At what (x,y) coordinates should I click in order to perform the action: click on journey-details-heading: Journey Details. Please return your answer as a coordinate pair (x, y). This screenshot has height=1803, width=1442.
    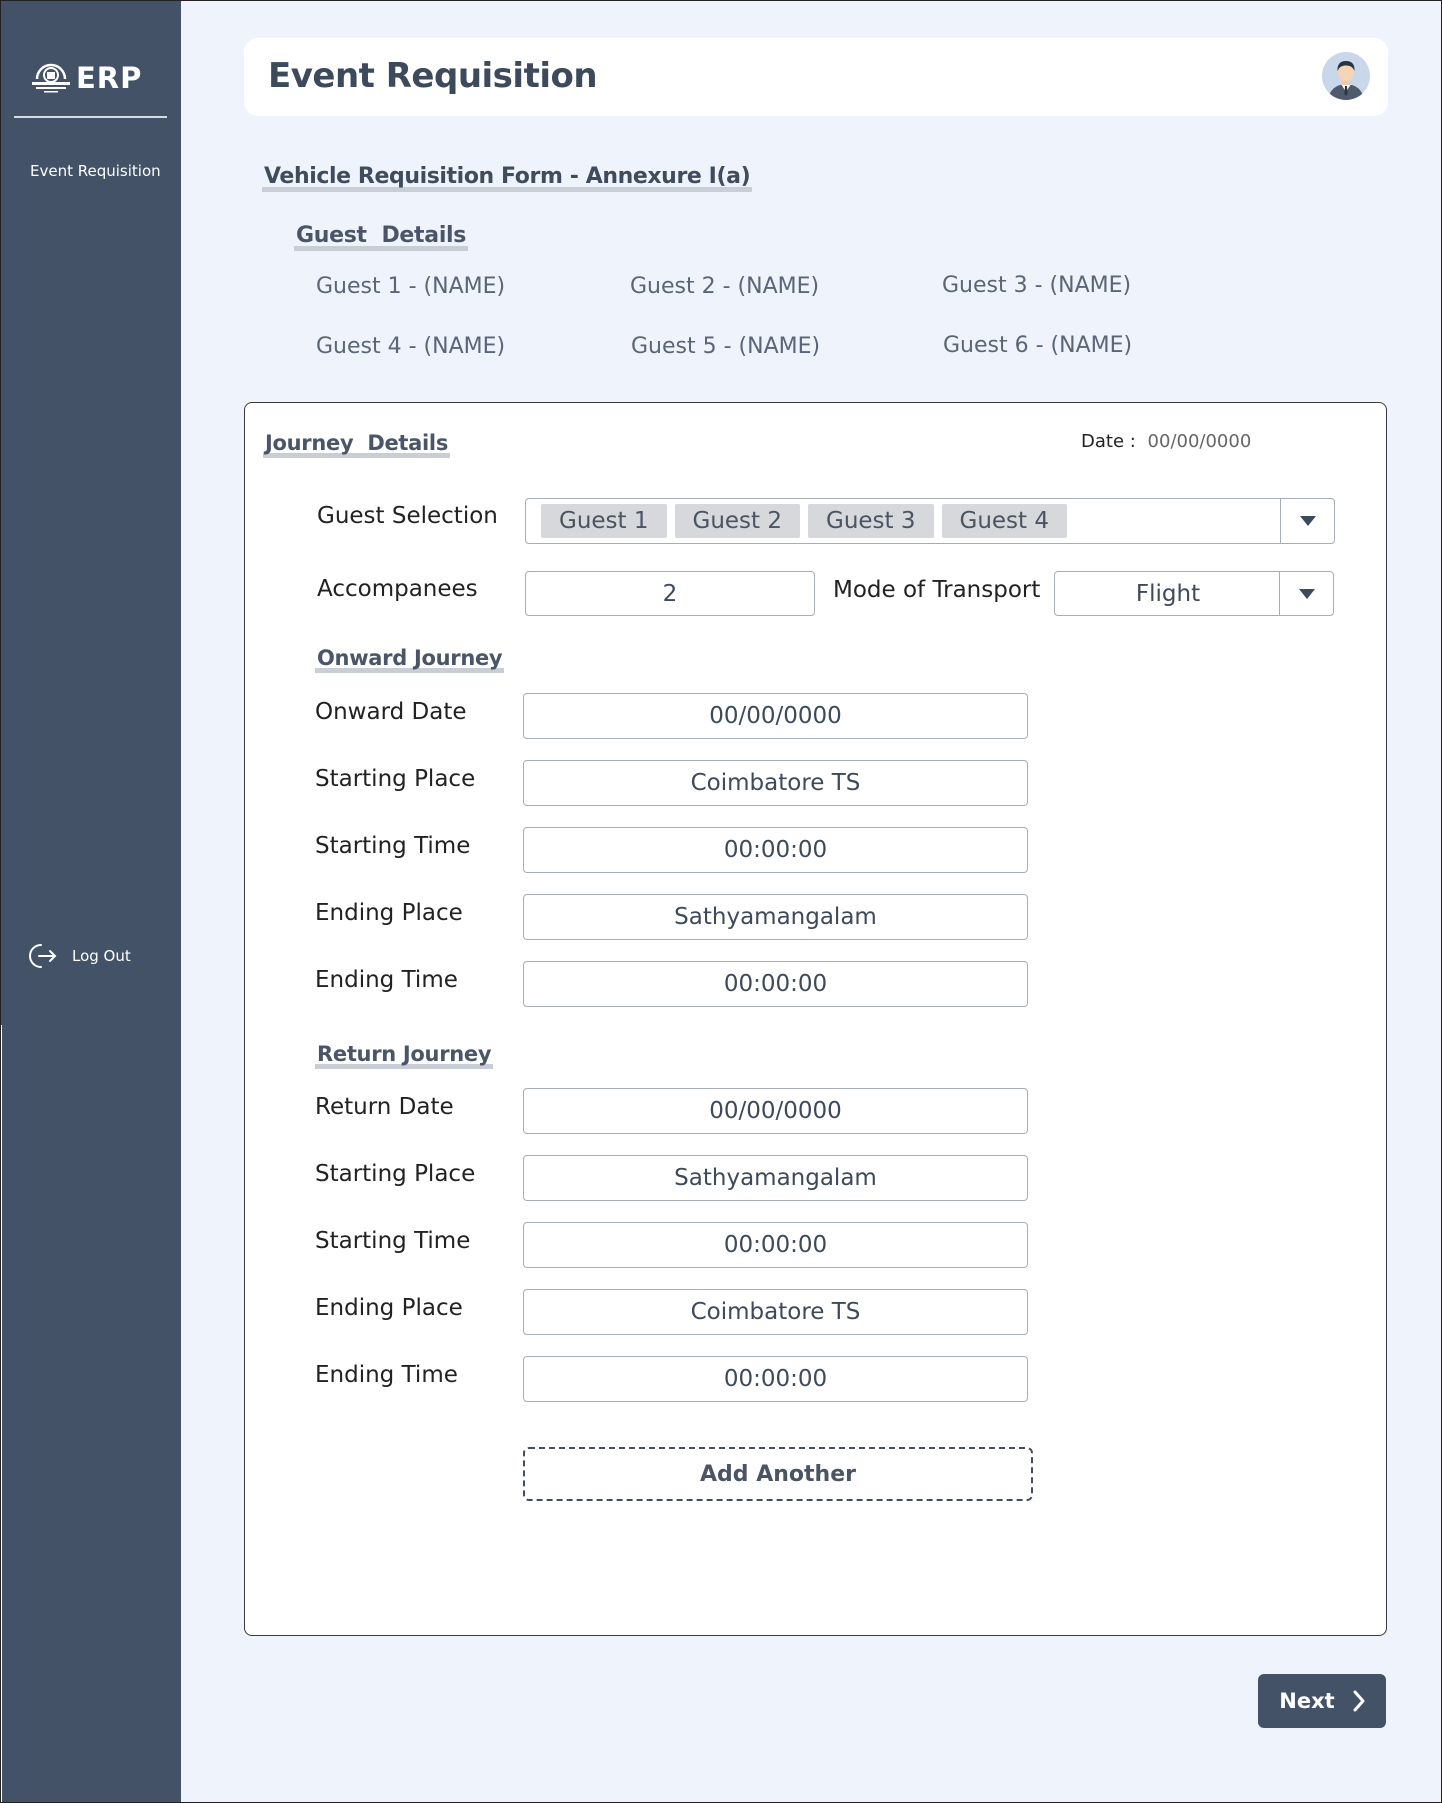
    Looking at the image, I should click on (356, 444).